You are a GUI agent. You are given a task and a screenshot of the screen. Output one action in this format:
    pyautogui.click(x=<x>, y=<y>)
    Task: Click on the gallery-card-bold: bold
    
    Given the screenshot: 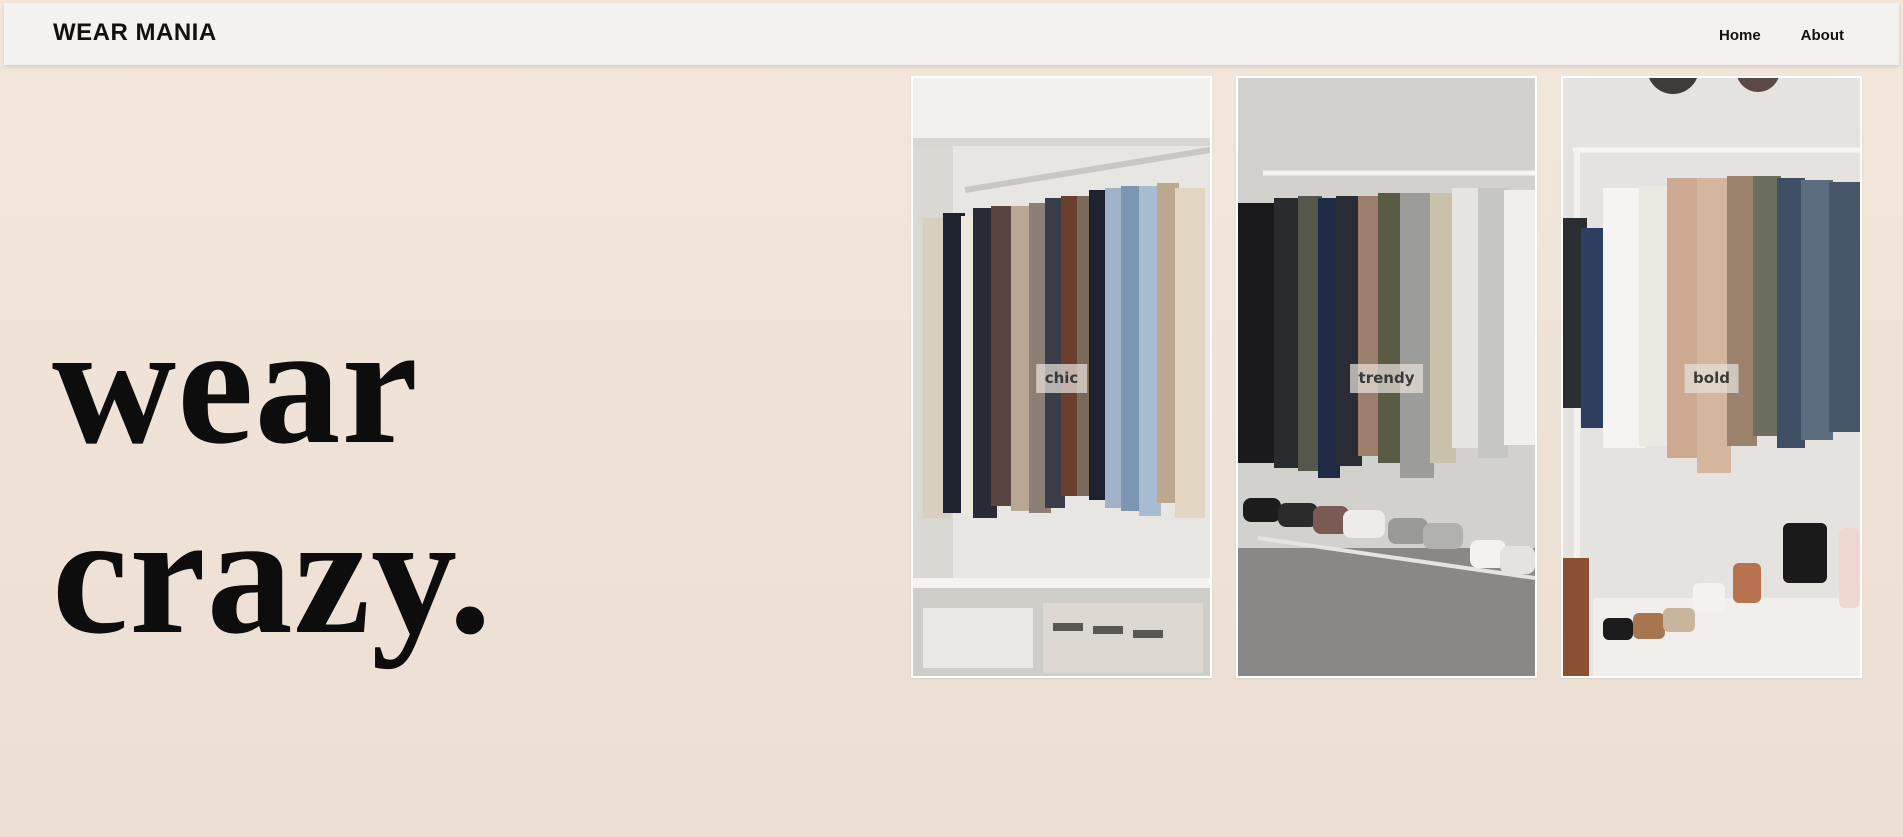 What is the action you would take?
    pyautogui.click(x=1711, y=377)
    